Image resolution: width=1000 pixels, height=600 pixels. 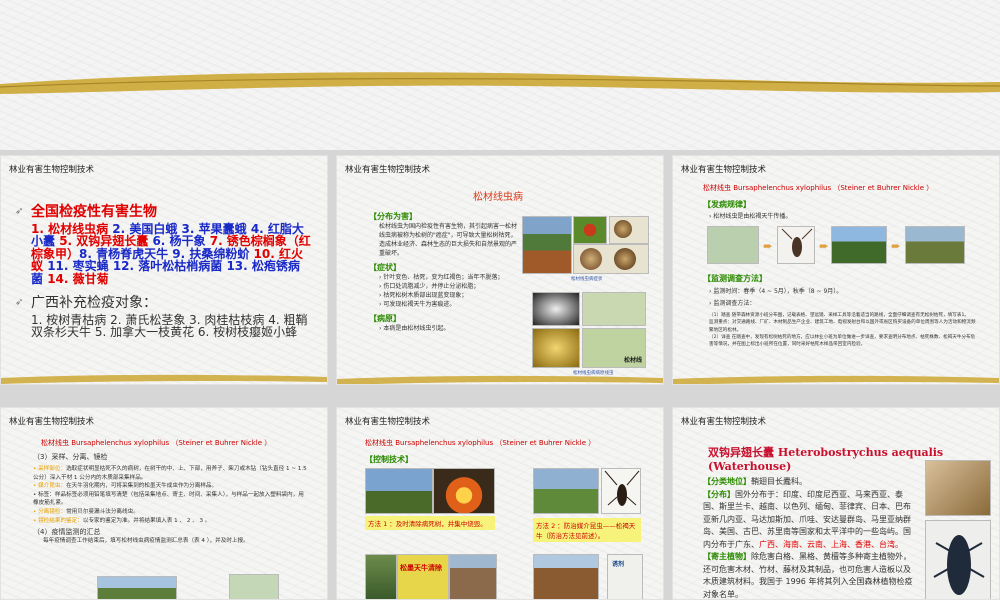 What do you see at coordinates (122, 520) in the screenshot?
I see `sampling-item: • 镜检结果的鉴定：以专家的鉴定为准。并将结果填入表 1 、 2 、 3 。` at bounding box center [122, 520].